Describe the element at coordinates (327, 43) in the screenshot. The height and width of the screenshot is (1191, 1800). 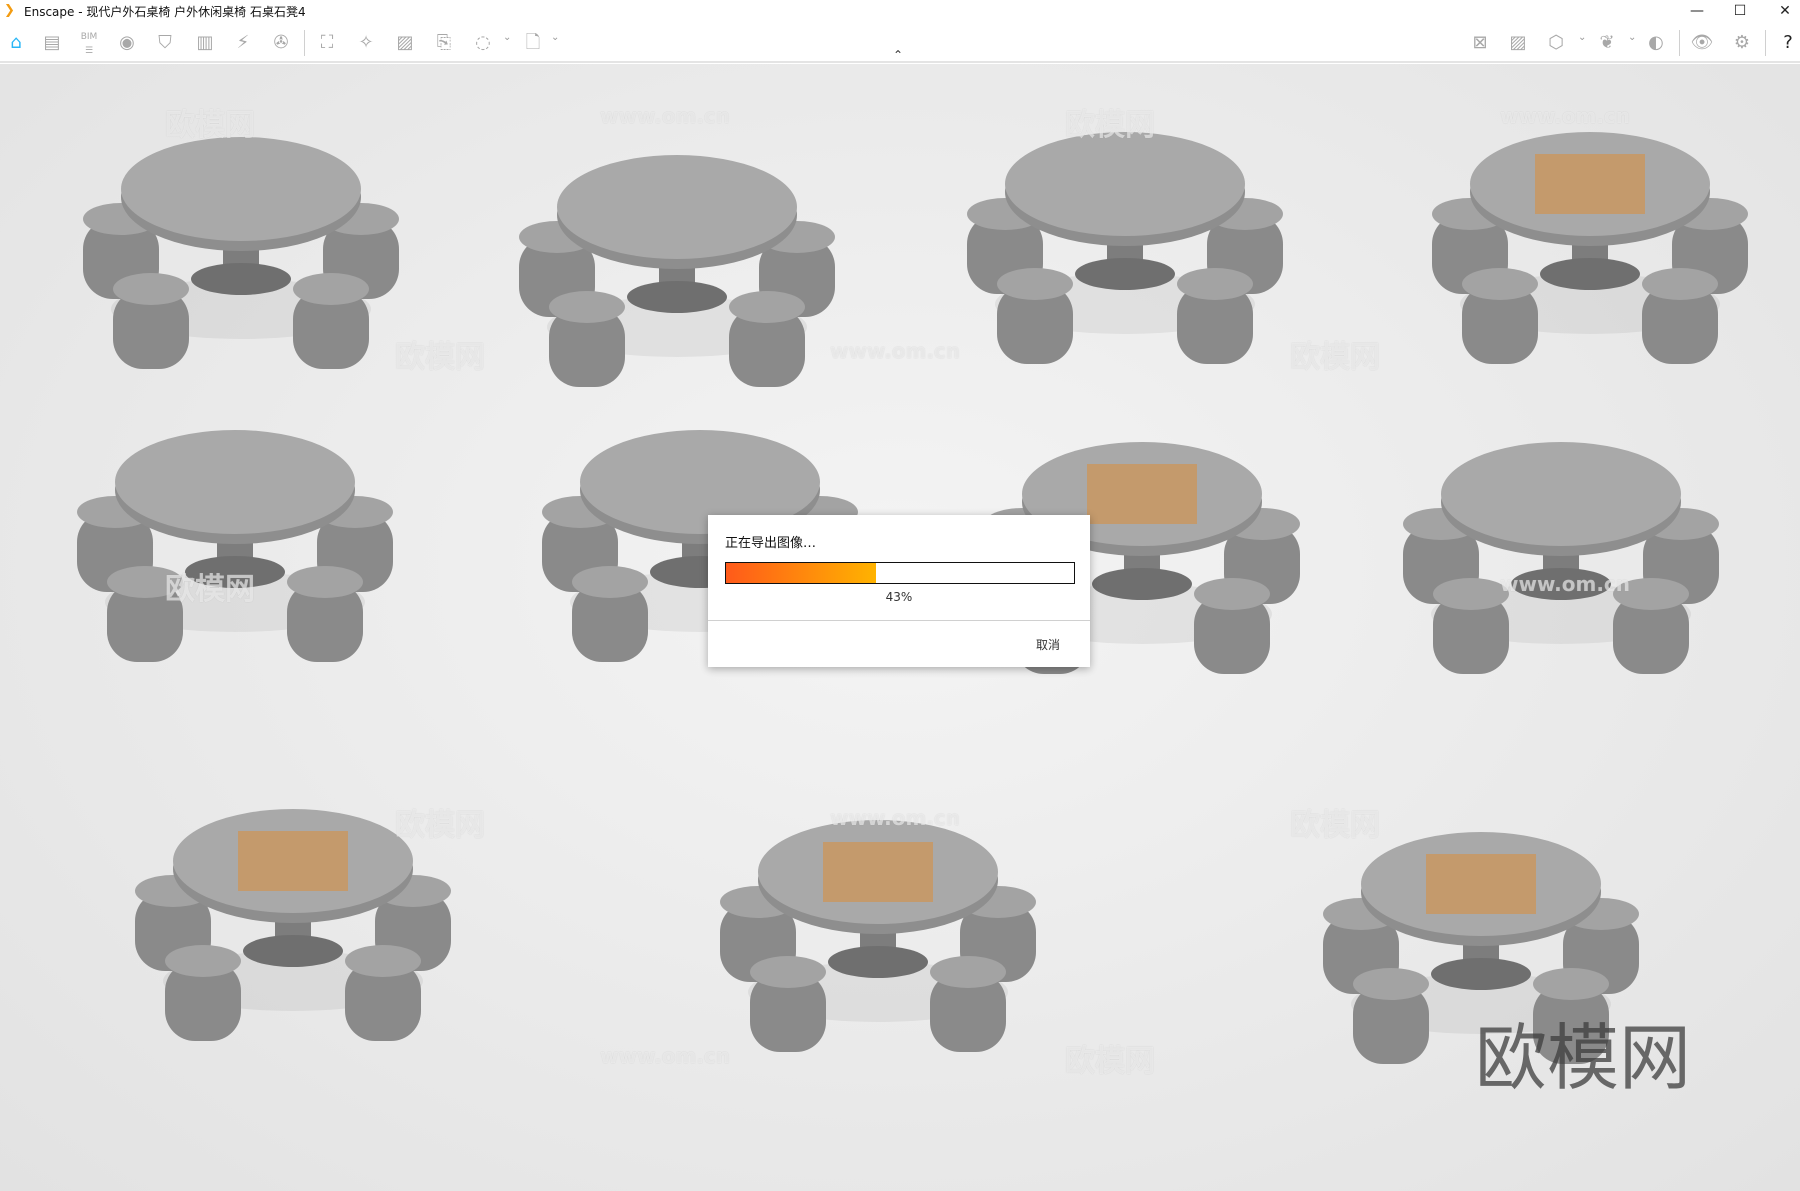
I see `screenshot-icon: ⛶` at that location.